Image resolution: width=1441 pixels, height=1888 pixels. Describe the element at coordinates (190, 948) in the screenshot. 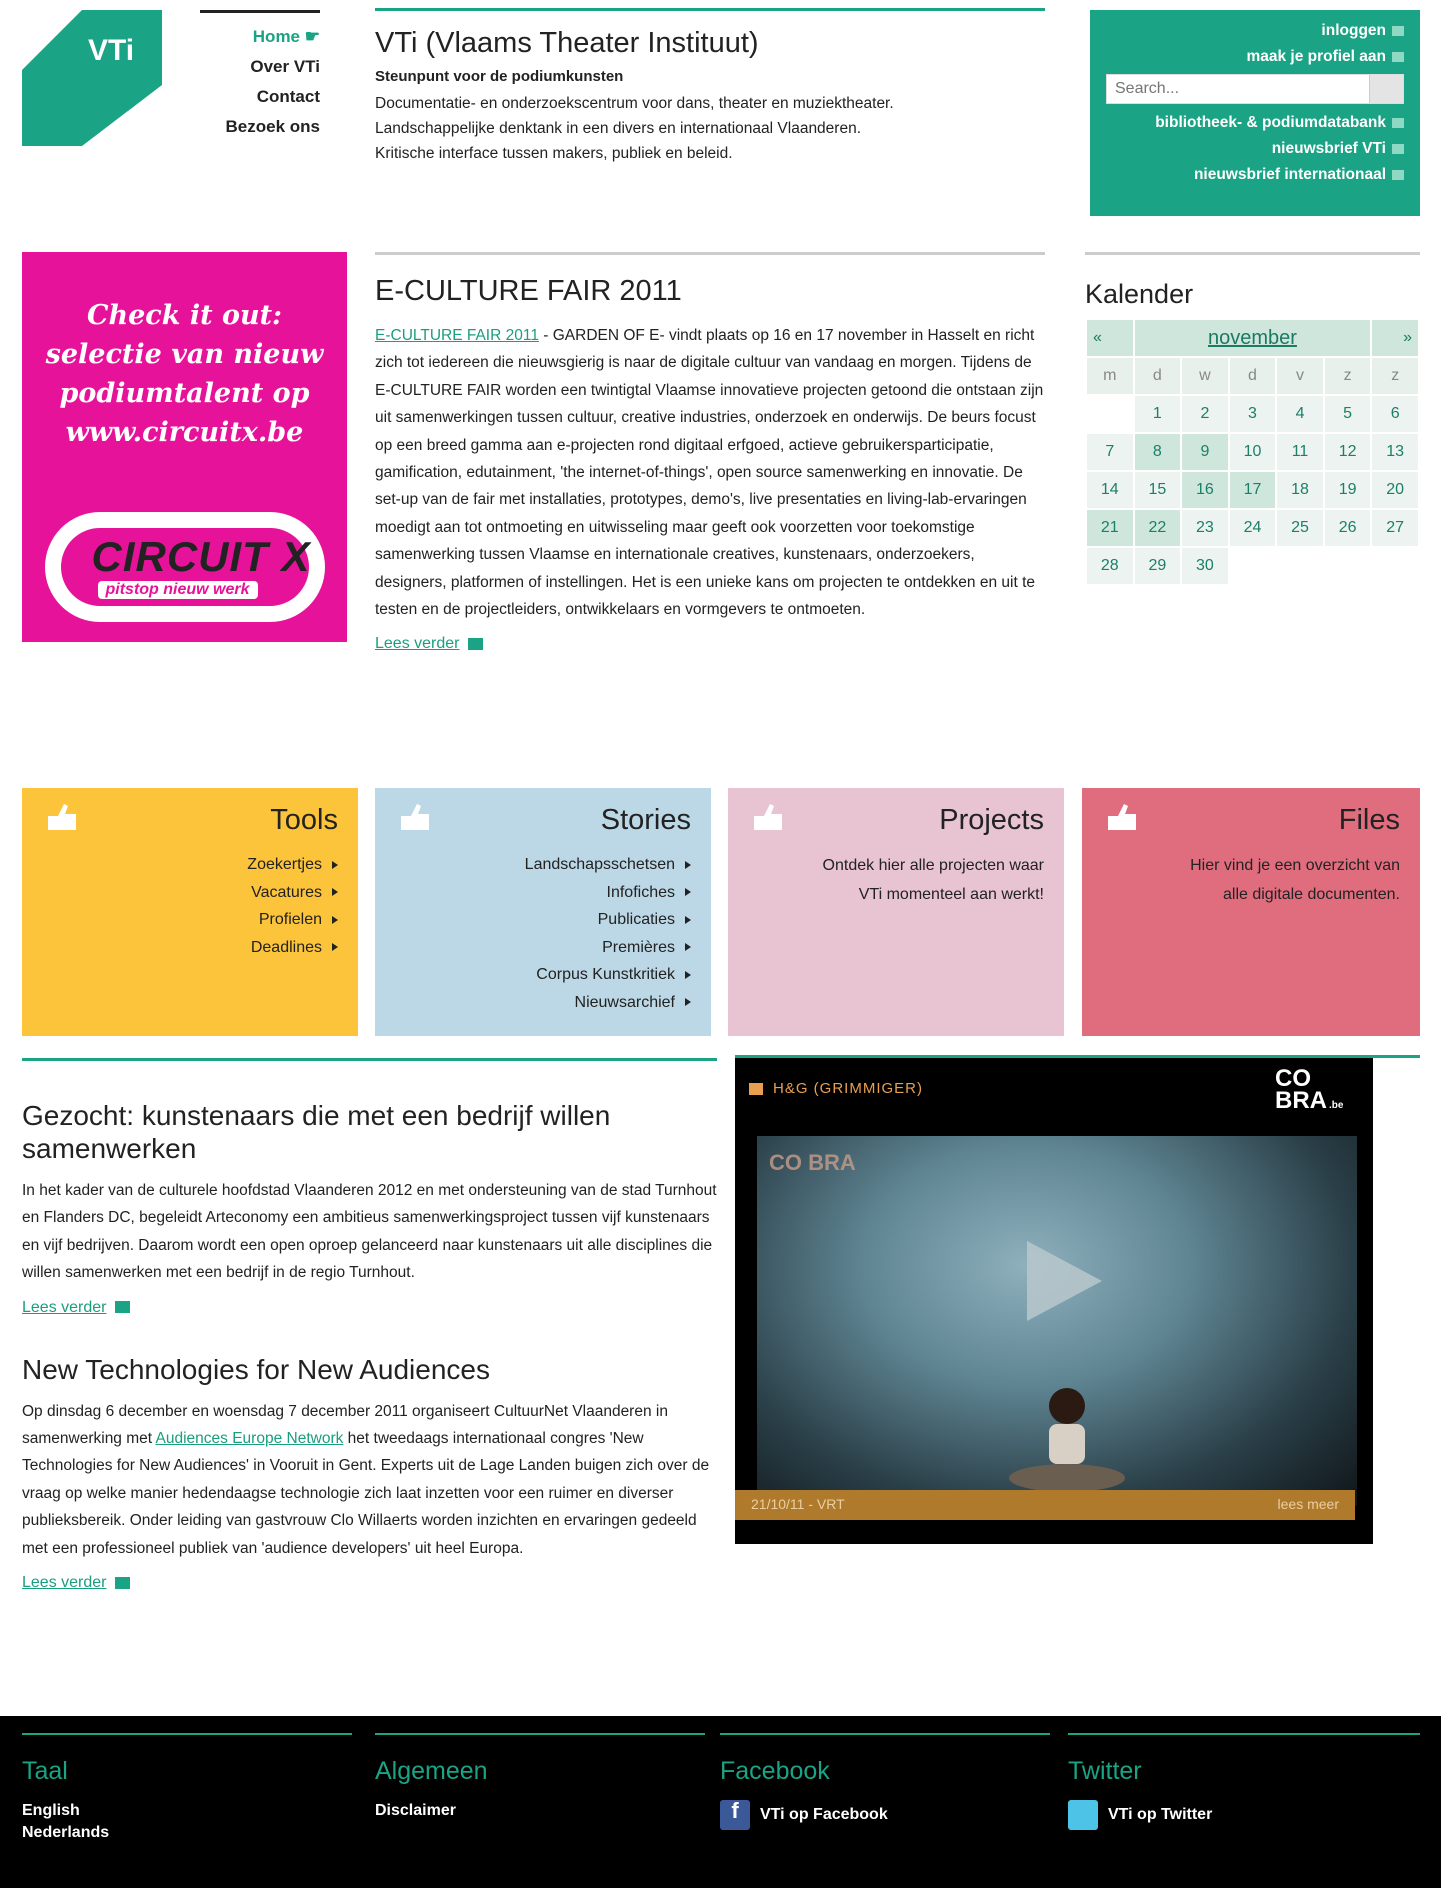

I see `tile-link: Deadlines` at that location.